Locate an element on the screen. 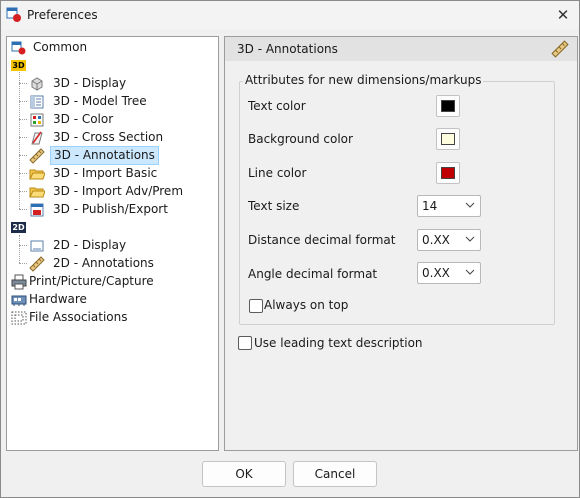 Image resolution: width=580 pixels, height=498 pixels. distance-format-label: Distance decimal format is located at coordinates (322, 240).